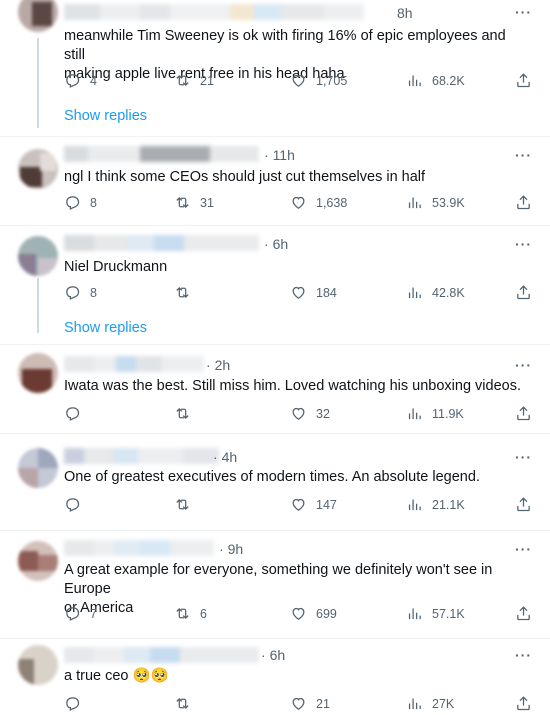 This screenshot has width=550, height=715. What do you see at coordinates (80, 80) in the screenshot?
I see `reply-button: 4` at bounding box center [80, 80].